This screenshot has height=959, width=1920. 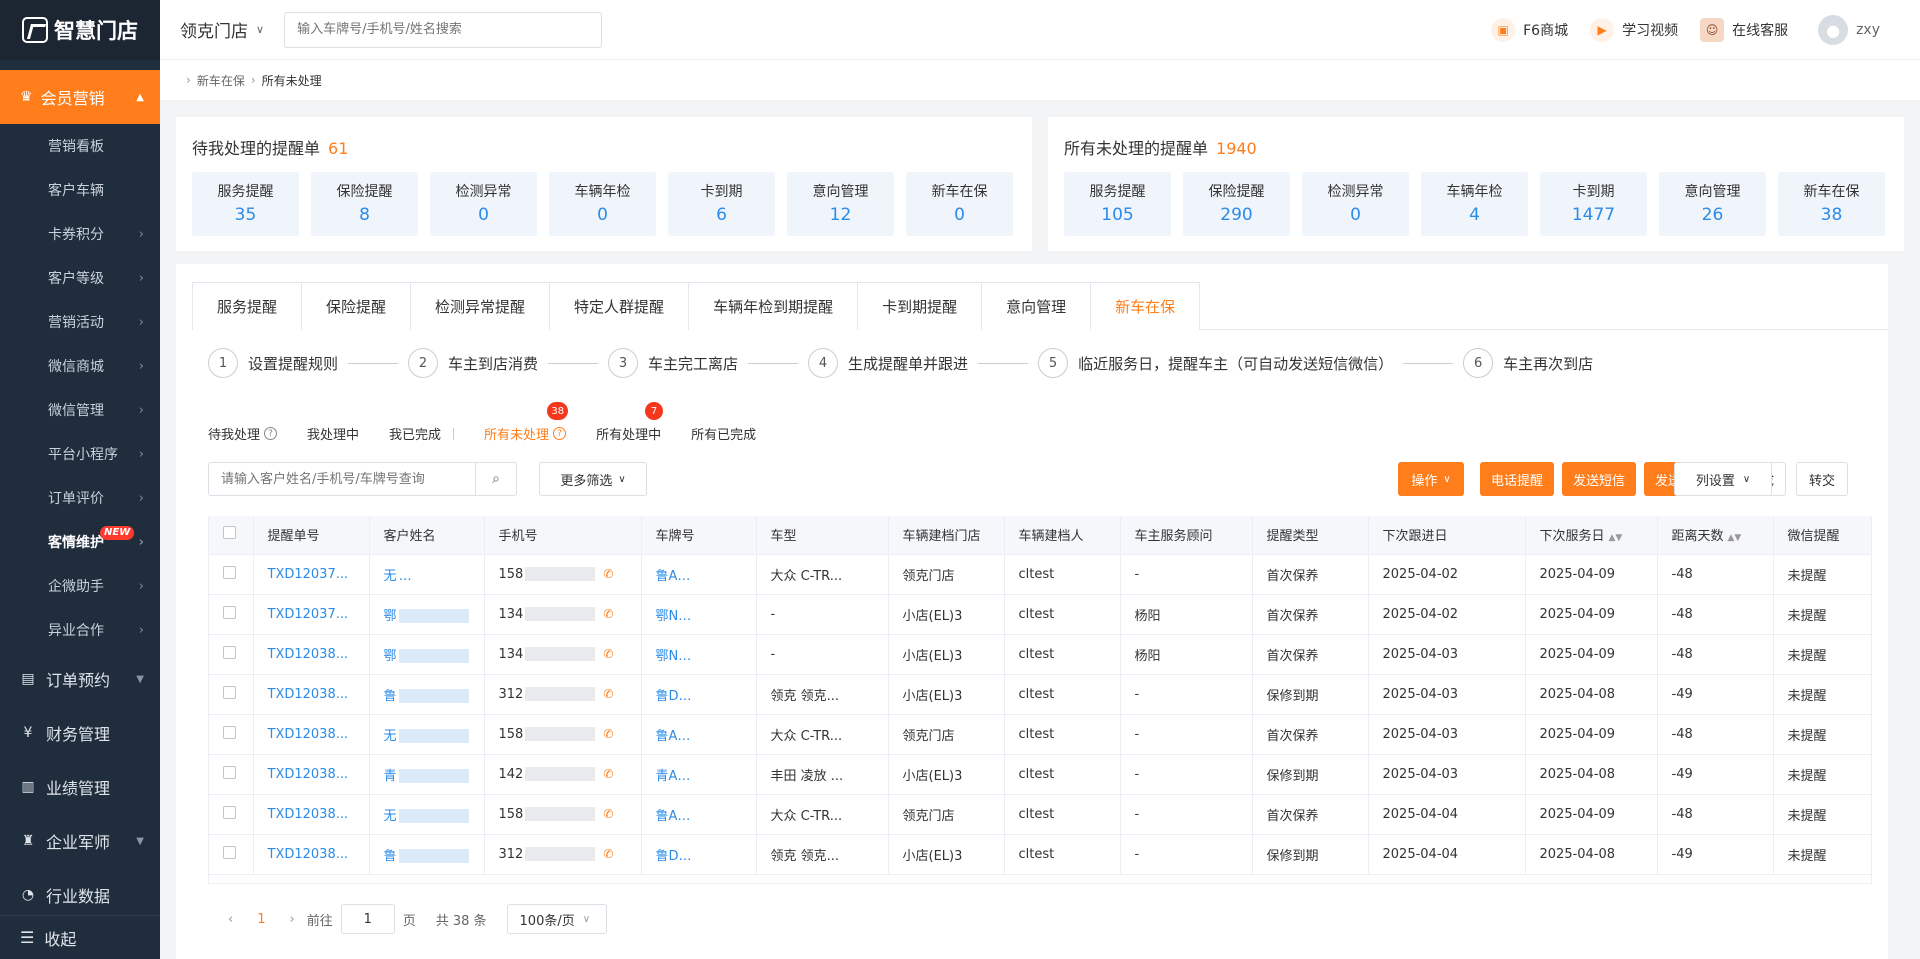 What do you see at coordinates (480, 306) in the screenshot?
I see `tab-item: 检测异常提醒` at bounding box center [480, 306].